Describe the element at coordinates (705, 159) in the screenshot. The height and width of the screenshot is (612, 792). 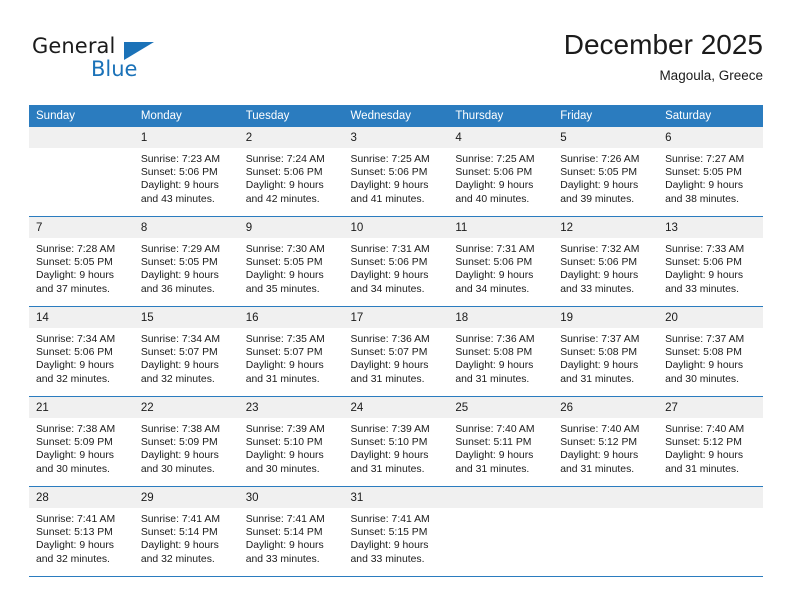
I see `sunrise-text: Sunrise: 7:27 AM` at that location.